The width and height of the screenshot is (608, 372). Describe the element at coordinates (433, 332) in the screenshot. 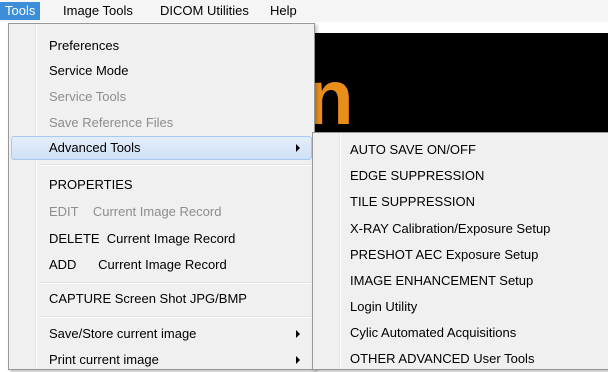

I see `submenu-item-label: Cylic Automated Acquisitions` at that location.